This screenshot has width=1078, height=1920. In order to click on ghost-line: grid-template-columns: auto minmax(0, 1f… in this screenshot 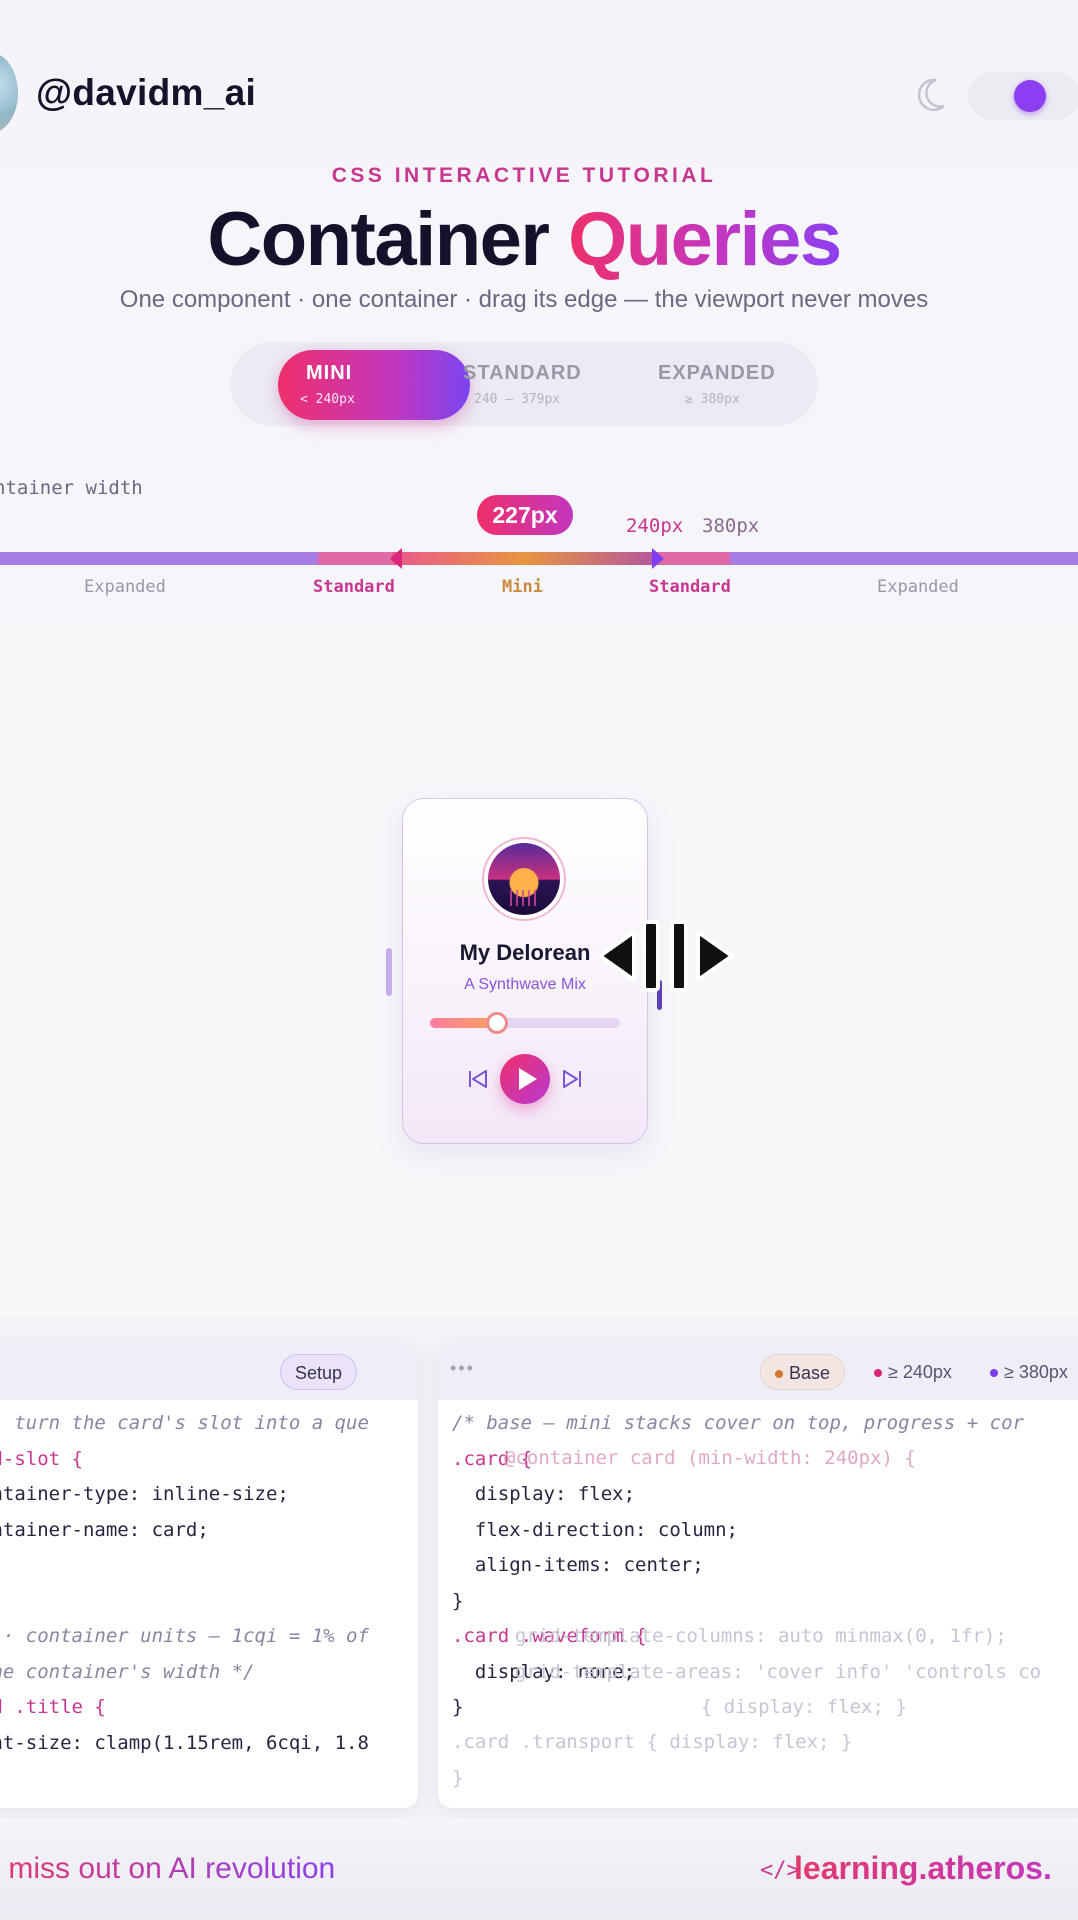, I will do `click(749, 1636)`.